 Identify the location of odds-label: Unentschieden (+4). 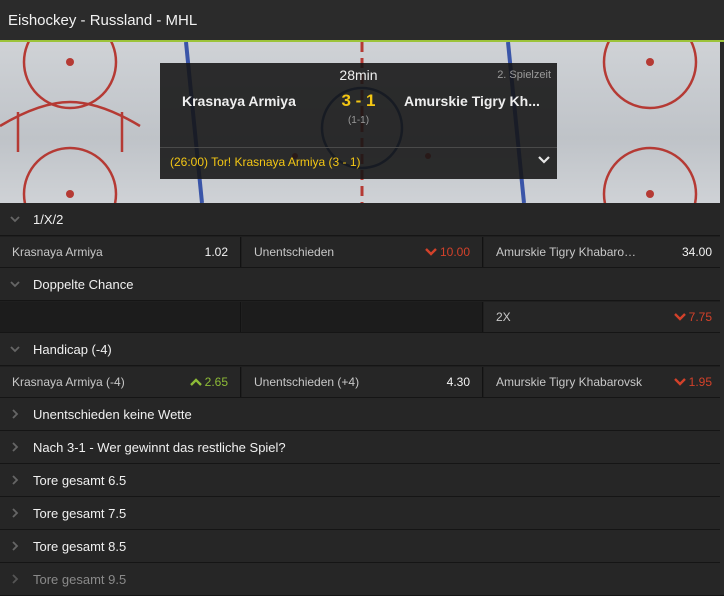
(307, 382).